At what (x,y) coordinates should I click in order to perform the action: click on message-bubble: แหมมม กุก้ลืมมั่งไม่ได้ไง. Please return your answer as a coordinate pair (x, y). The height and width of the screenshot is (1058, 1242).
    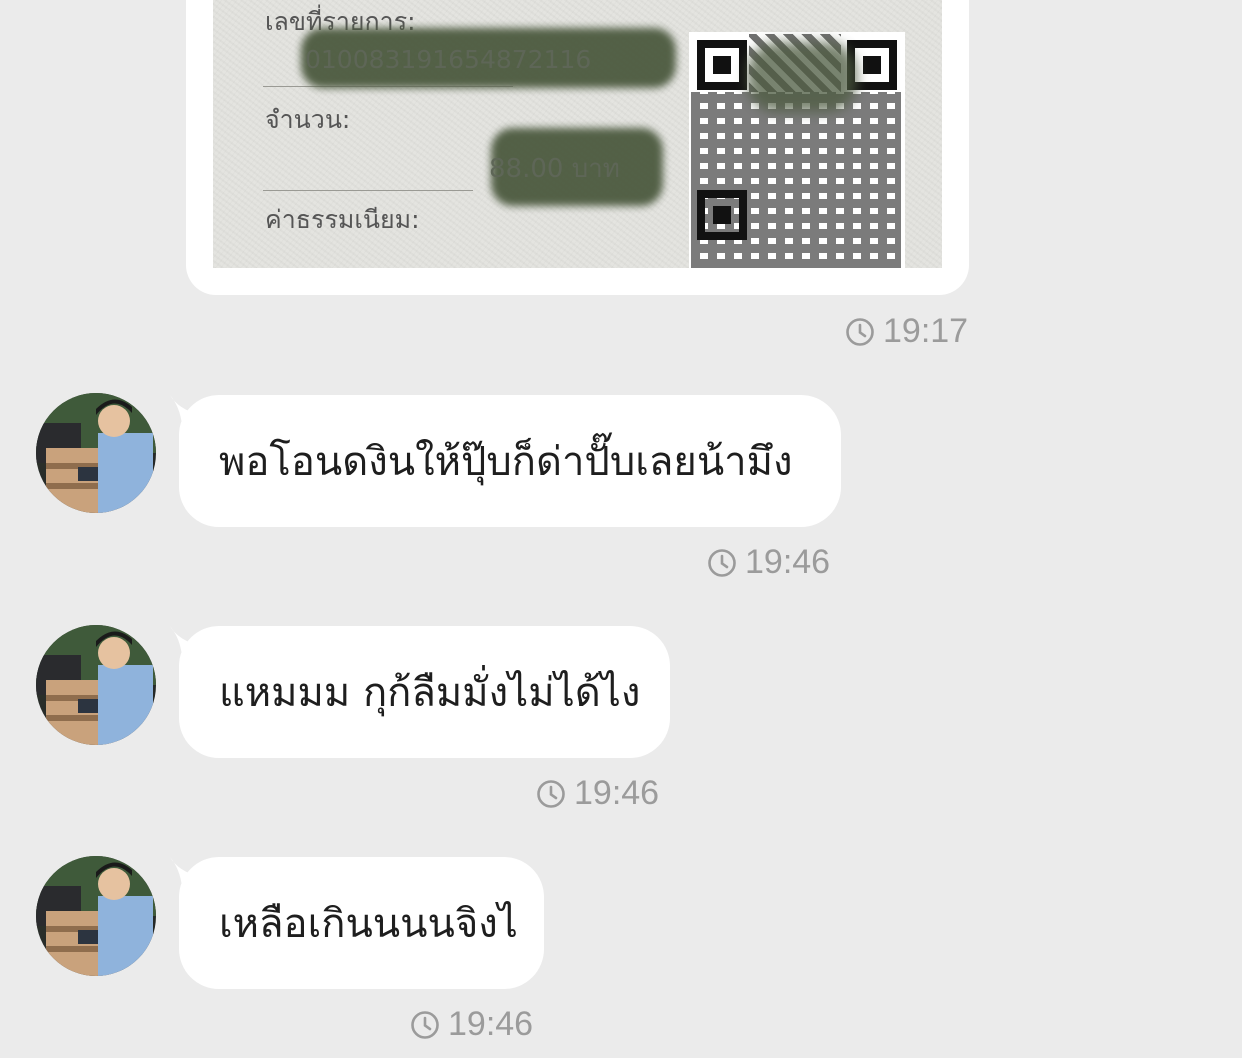
    Looking at the image, I should click on (424, 692).